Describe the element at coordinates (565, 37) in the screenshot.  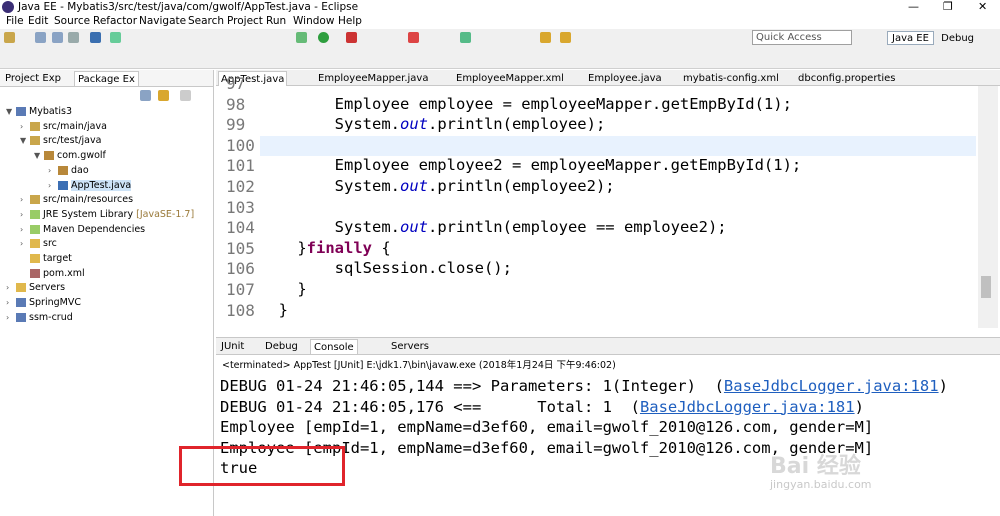
I see `search-icon` at that location.